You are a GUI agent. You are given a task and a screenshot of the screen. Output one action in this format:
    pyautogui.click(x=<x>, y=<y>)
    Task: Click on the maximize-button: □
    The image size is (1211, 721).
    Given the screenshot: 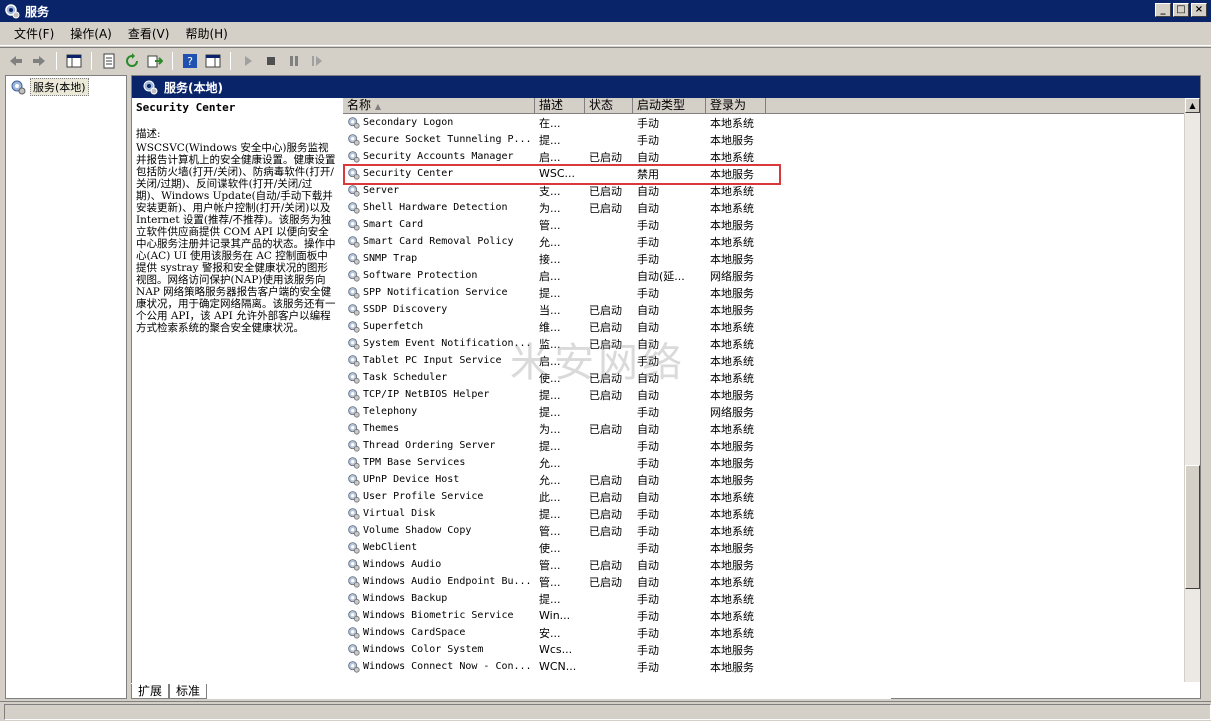 What is the action you would take?
    pyautogui.click(x=1181, y=10)
    